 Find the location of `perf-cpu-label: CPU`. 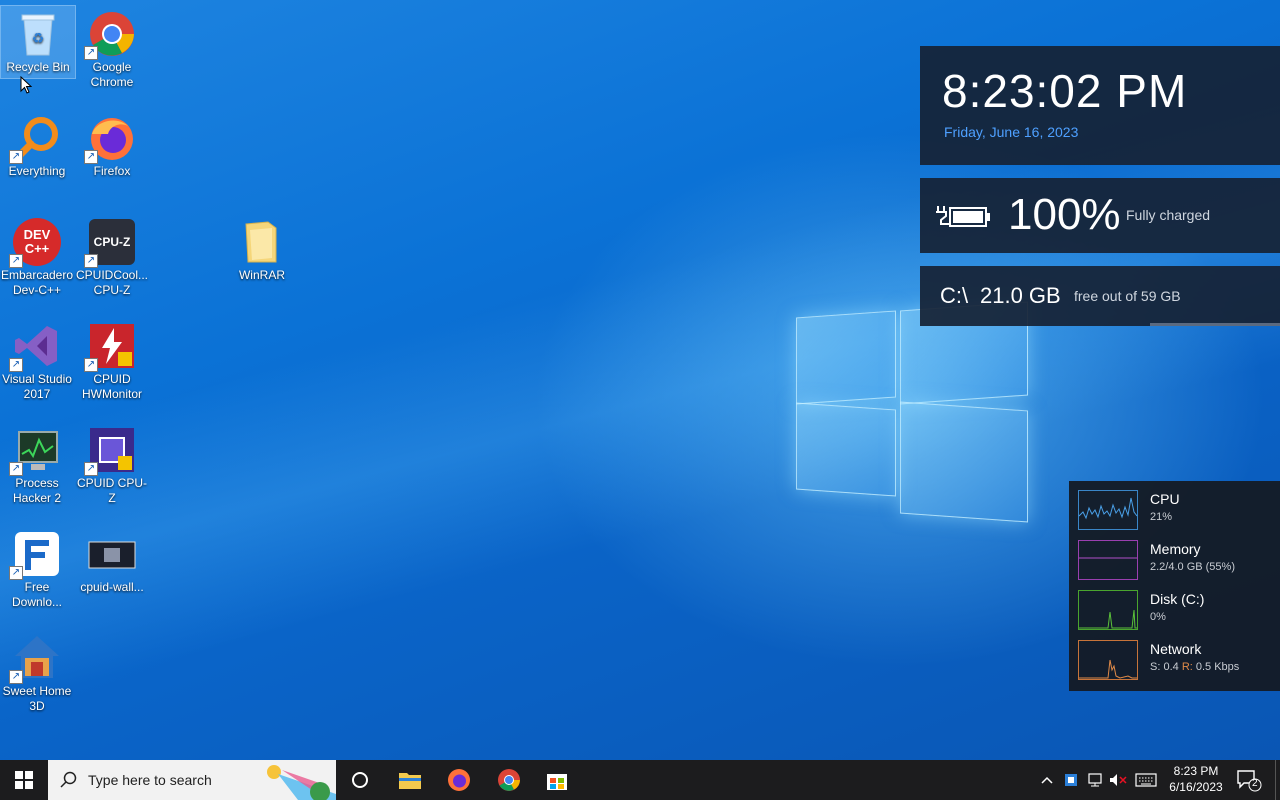

perf-cpu-label: CPU is located at coordinates (1165, 499).